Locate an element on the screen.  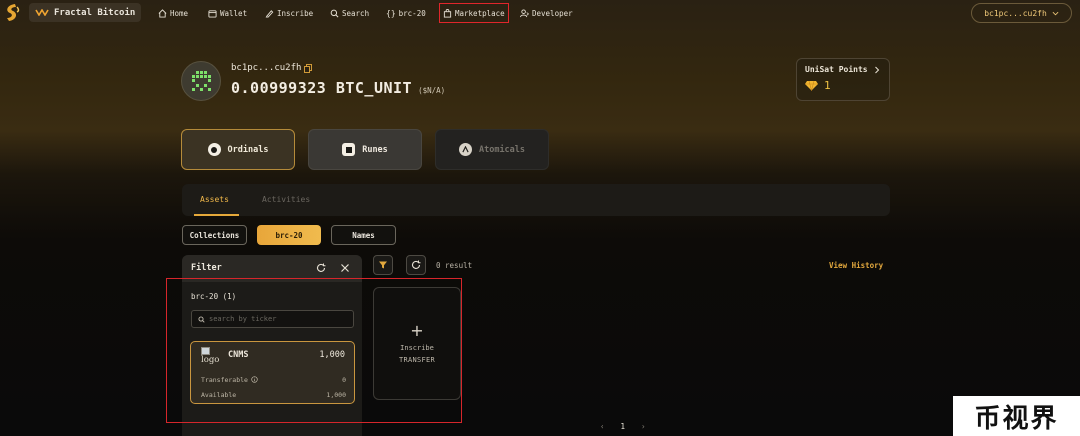
account-menu-button: bc1pc...cu2fh is located at coordinates (1021, 13).